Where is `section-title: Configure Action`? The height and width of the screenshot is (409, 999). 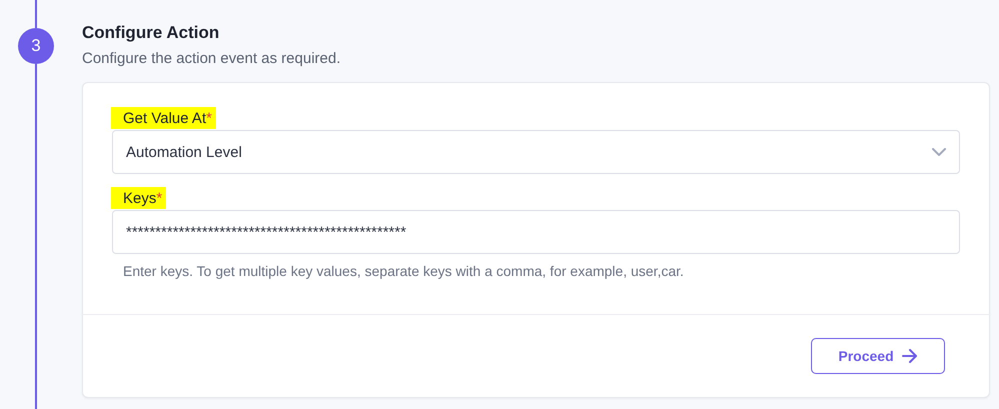 section-title: Configure Action is located at coordinates (151, 33).